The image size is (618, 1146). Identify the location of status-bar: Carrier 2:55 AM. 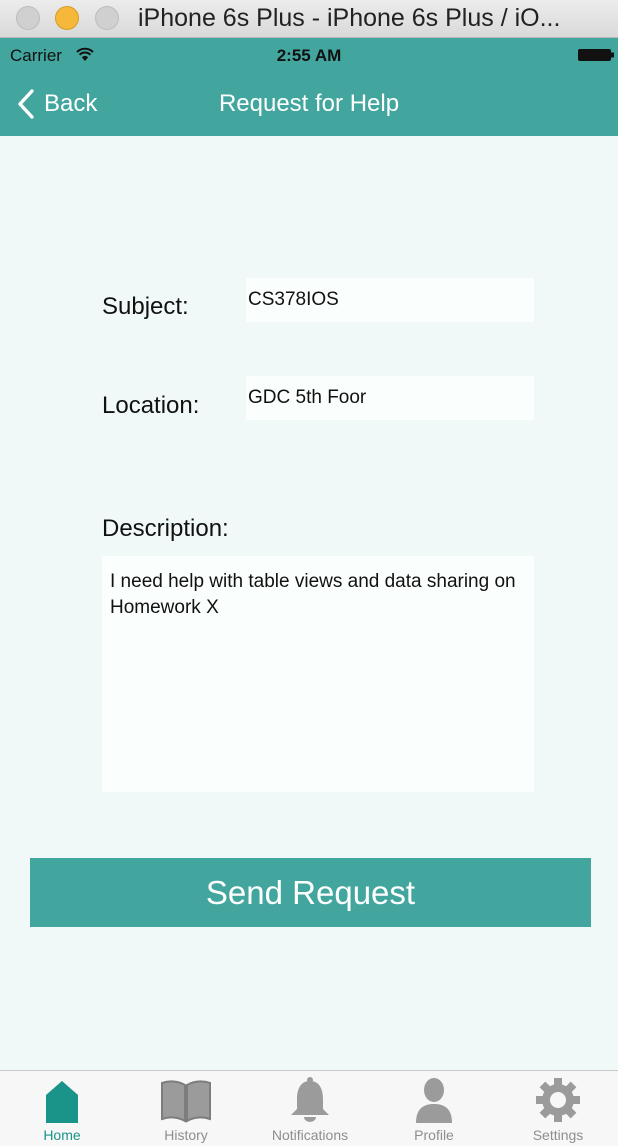
(309, 55).